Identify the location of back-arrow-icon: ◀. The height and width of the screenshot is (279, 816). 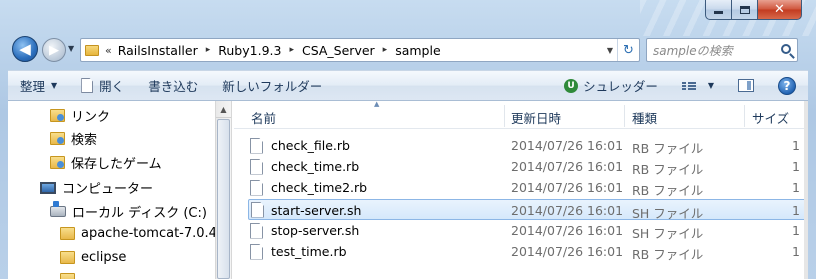
(25, 49).